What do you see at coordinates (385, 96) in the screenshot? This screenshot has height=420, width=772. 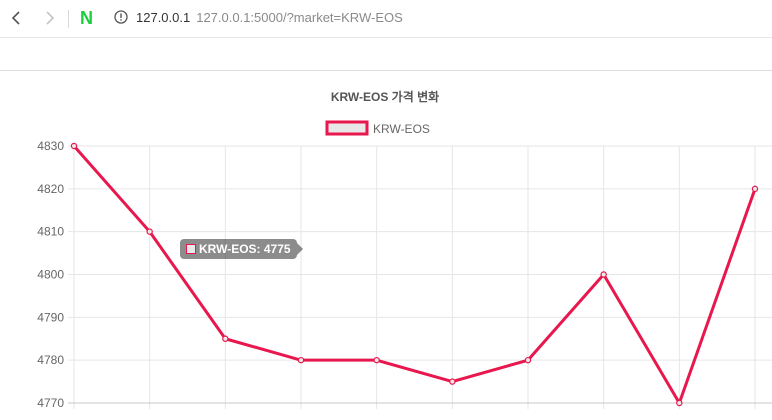 I see `chart-title: KRW-EOS 가격 변화` at bounding box center [385, 96].